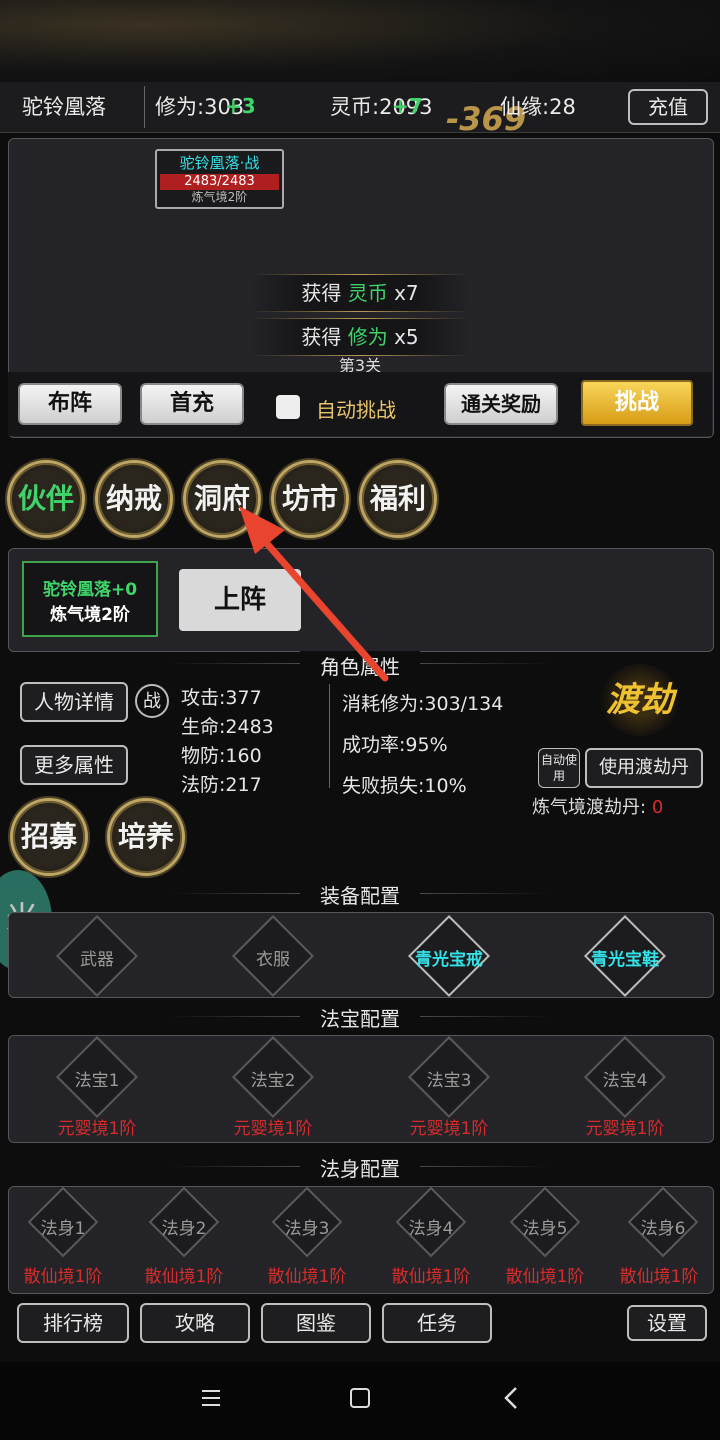 This screenshot has width=720, height=1440. What do you see at coordinates (63, 1229) in the screenshot?
I see `body-slot-label: 法身1` at bounding box center [63, 1229].